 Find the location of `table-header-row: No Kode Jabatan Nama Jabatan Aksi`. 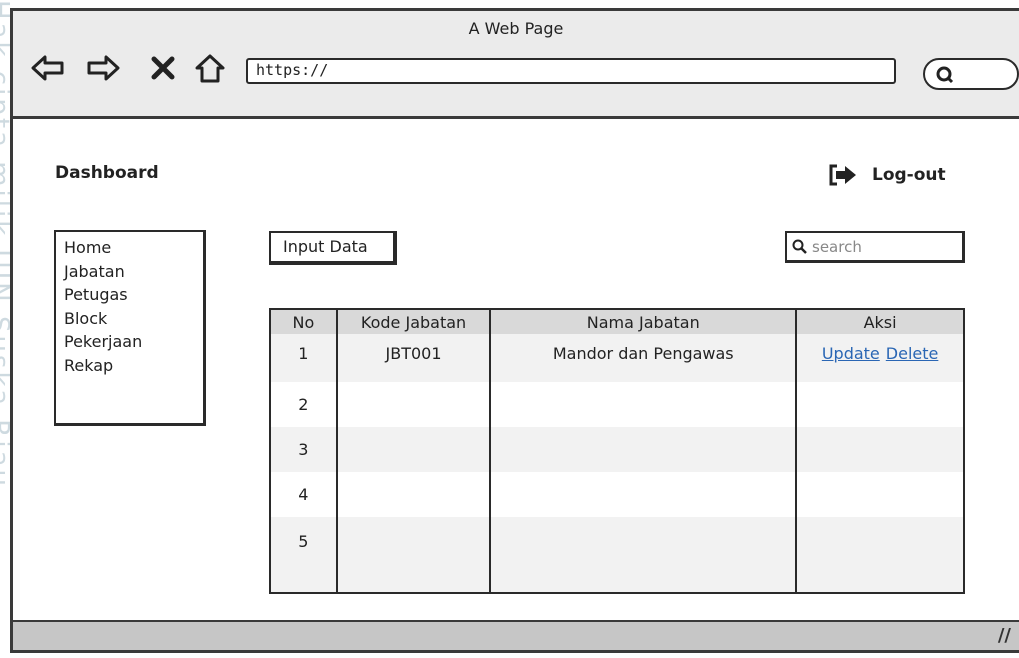

table-header-row: No Kode Jabatan Nama Jabatan Aksi is located at coordinates (617, 321).